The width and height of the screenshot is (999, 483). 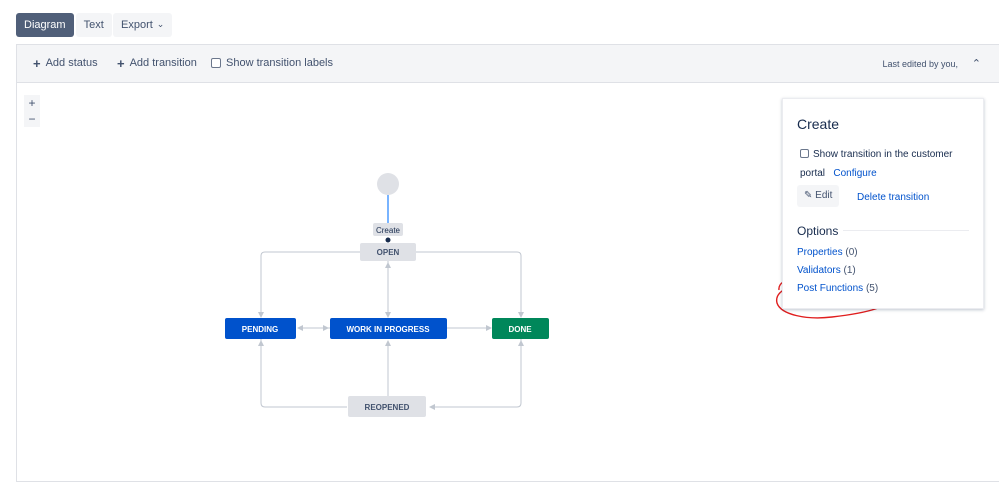 What do you see at coordinates (819, 270) in the screenshot?
I see `option-validators-label: Validators` at bounding box center [819, 270].